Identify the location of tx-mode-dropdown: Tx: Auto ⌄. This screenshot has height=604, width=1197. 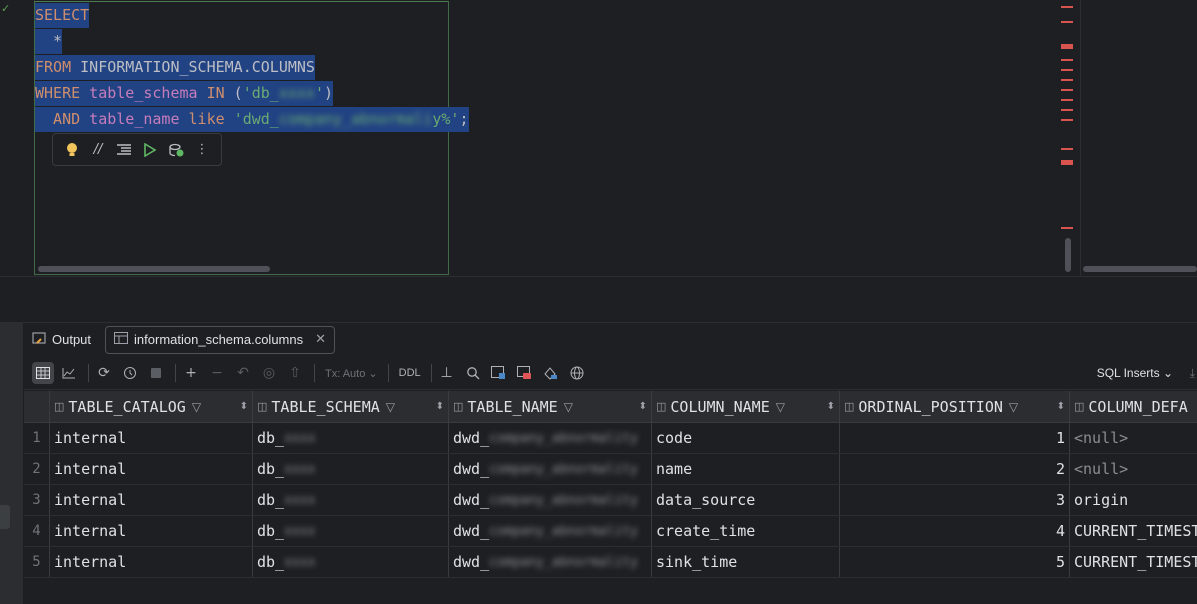
(351, 373).